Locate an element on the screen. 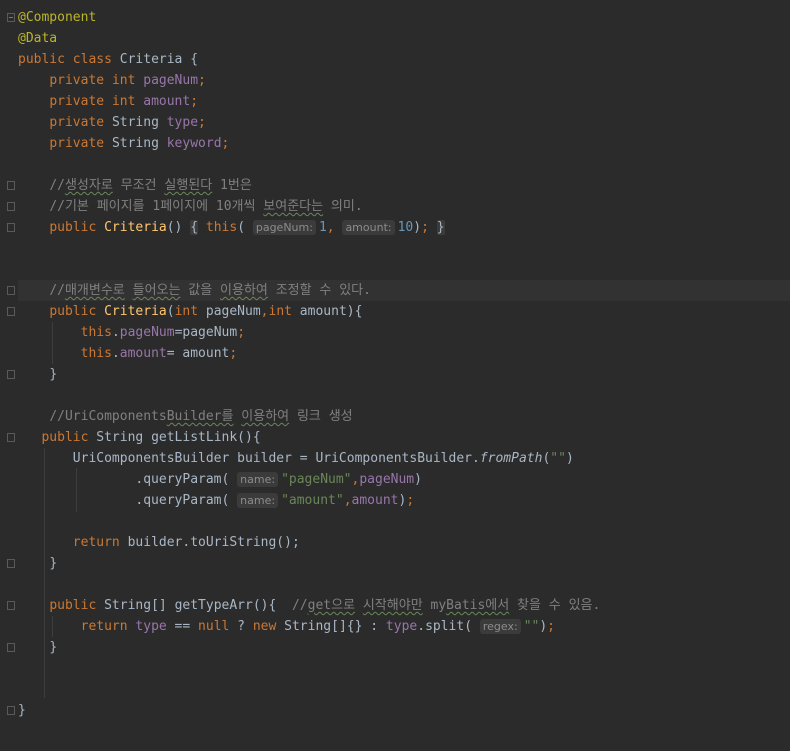 This screenshot has width=790, height=751. code-line: private int amount; is located at coordinates (124, 101).